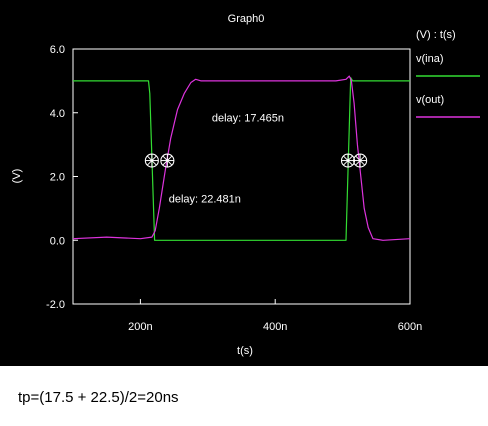  What do you see at coordinates (57, 114) in the screenshot?
I see `y-tick-label: 4.0` at bounding box center [57, 114].